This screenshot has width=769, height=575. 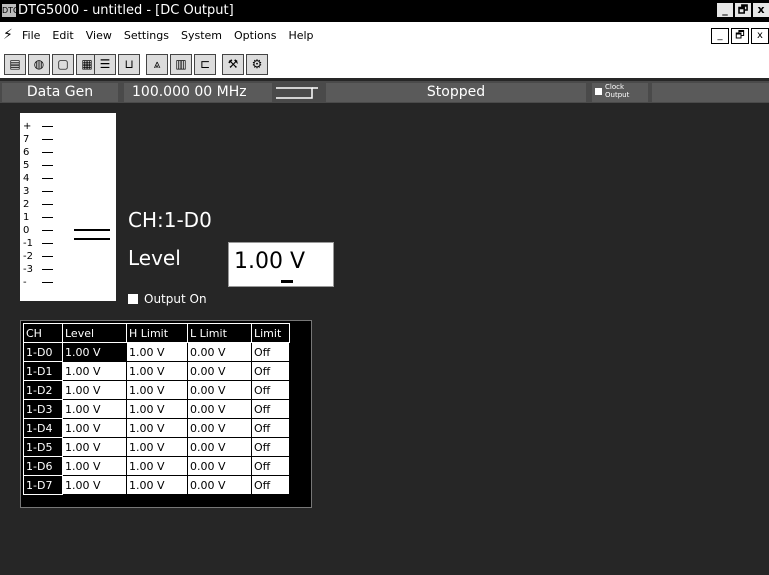 I want to click on scale-label: 1, so click(x=26, y=217).